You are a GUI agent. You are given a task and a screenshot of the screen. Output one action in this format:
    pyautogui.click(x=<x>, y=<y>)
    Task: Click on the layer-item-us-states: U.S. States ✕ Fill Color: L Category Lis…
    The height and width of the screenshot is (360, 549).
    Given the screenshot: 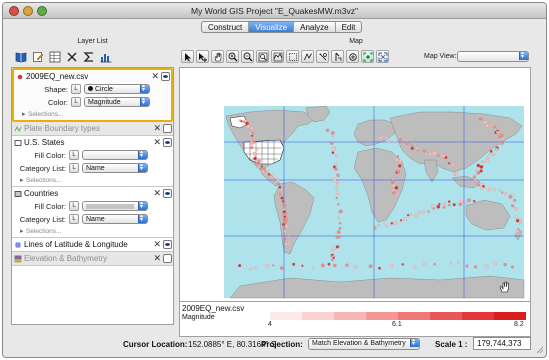 What is the action you would take?
    pyautogui.click(x=92, y=161)
    